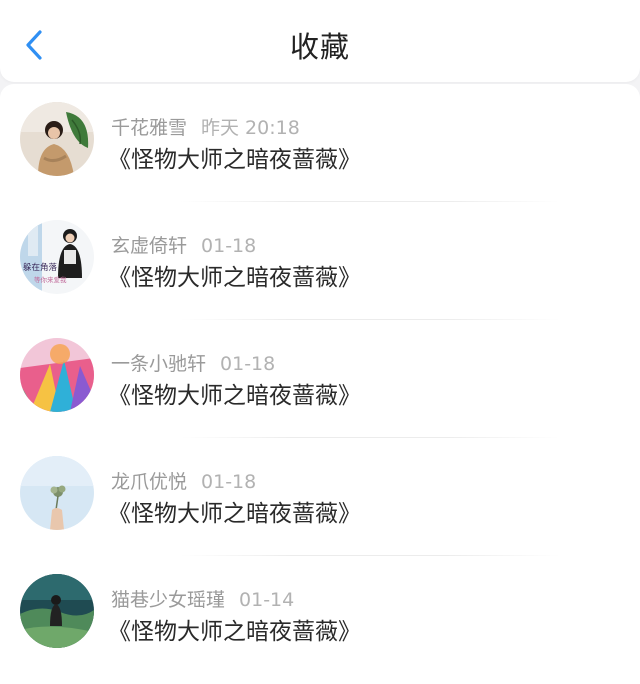 Image resolution: width=640 pixels, height=684 pixels. I want to click on avatar-hand-holding-flowers-icon, so click(57, 493).